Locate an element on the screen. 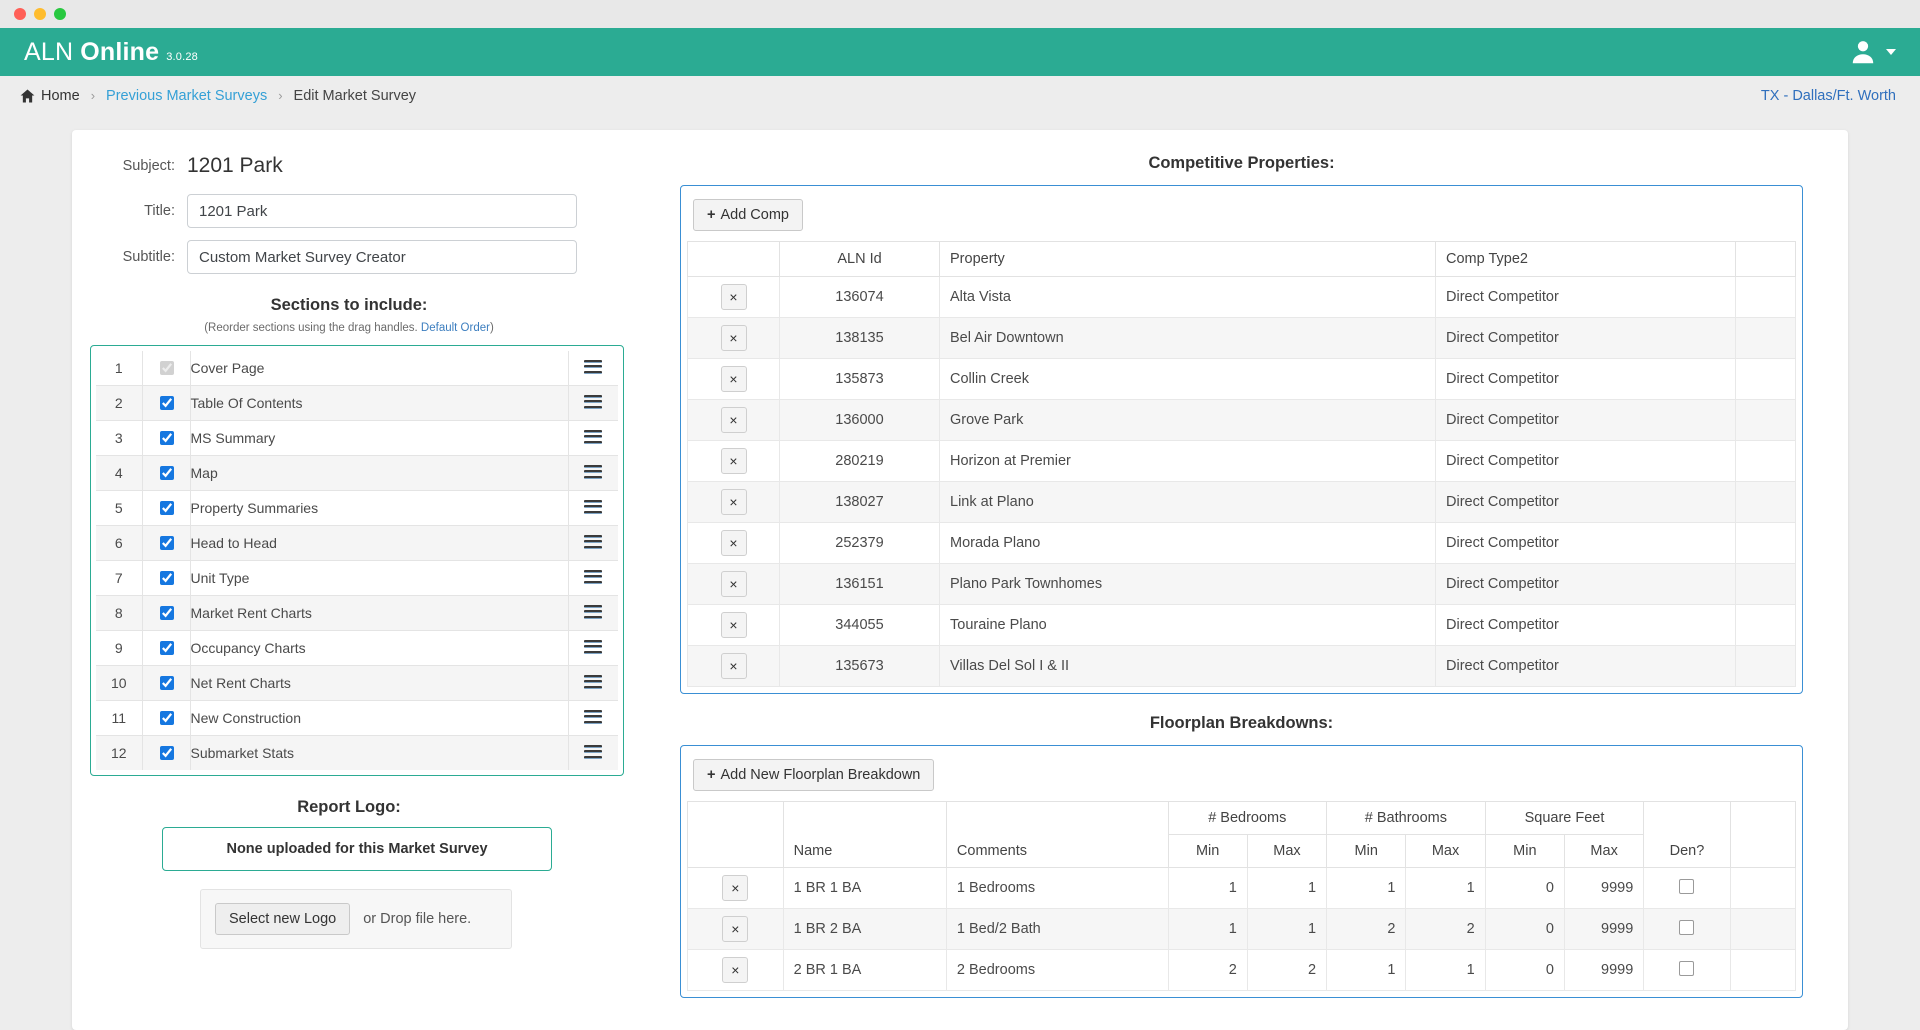  section-row: 1 Cover Page is located at coordinates (357, 368).